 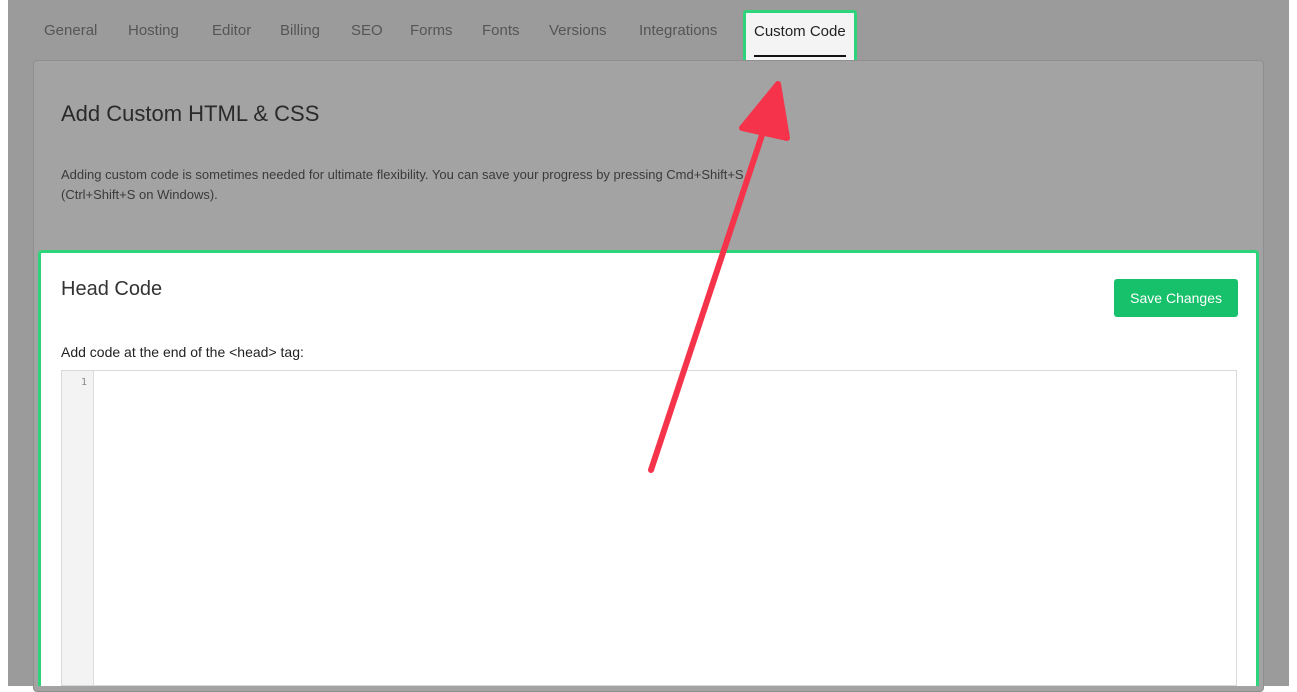 What do you see at coordinates (78, 528) in the screenshot?
I see `editor-gutter: 1` at bounding box center [78, 528].